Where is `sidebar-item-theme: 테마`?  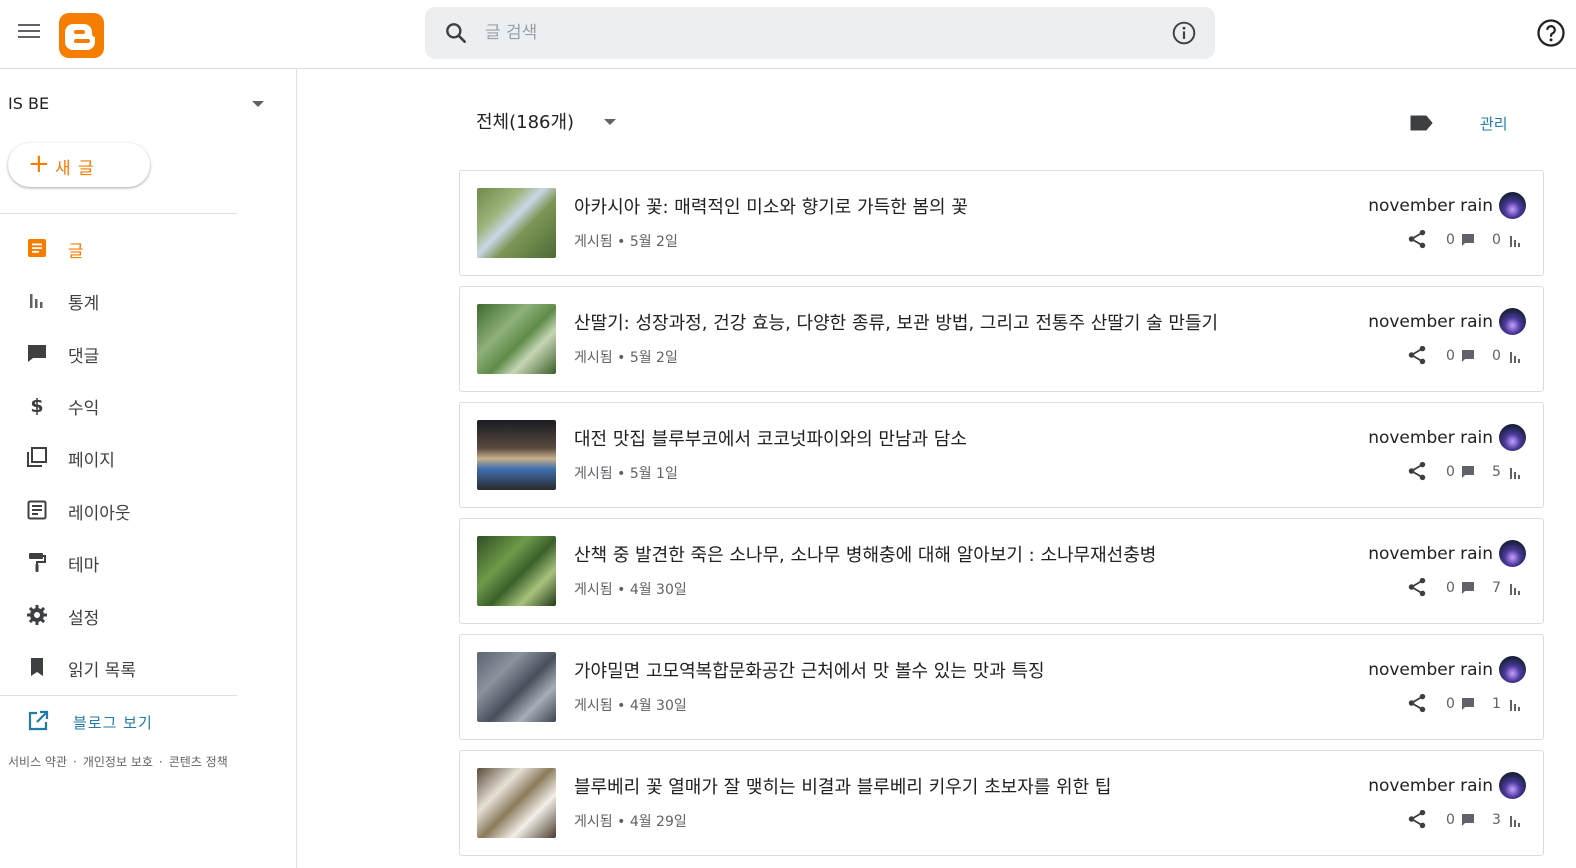
sidebar-item-theme: 테마 is located at coordinates (140, 562).